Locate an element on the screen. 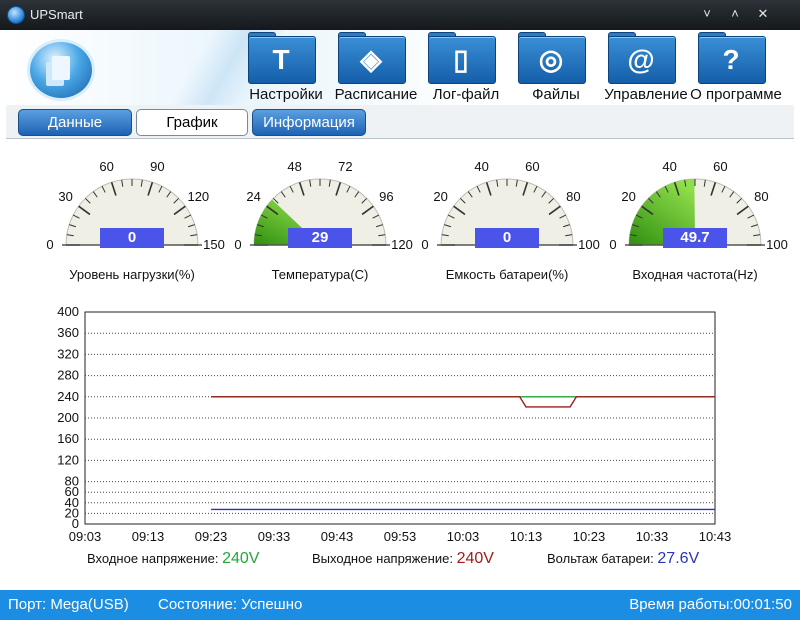 This screenshot has width=800, height=620. gauge: 0 20 40 60 80 100 0 Емкость батареи(%) is located at coordinates (508, 215).